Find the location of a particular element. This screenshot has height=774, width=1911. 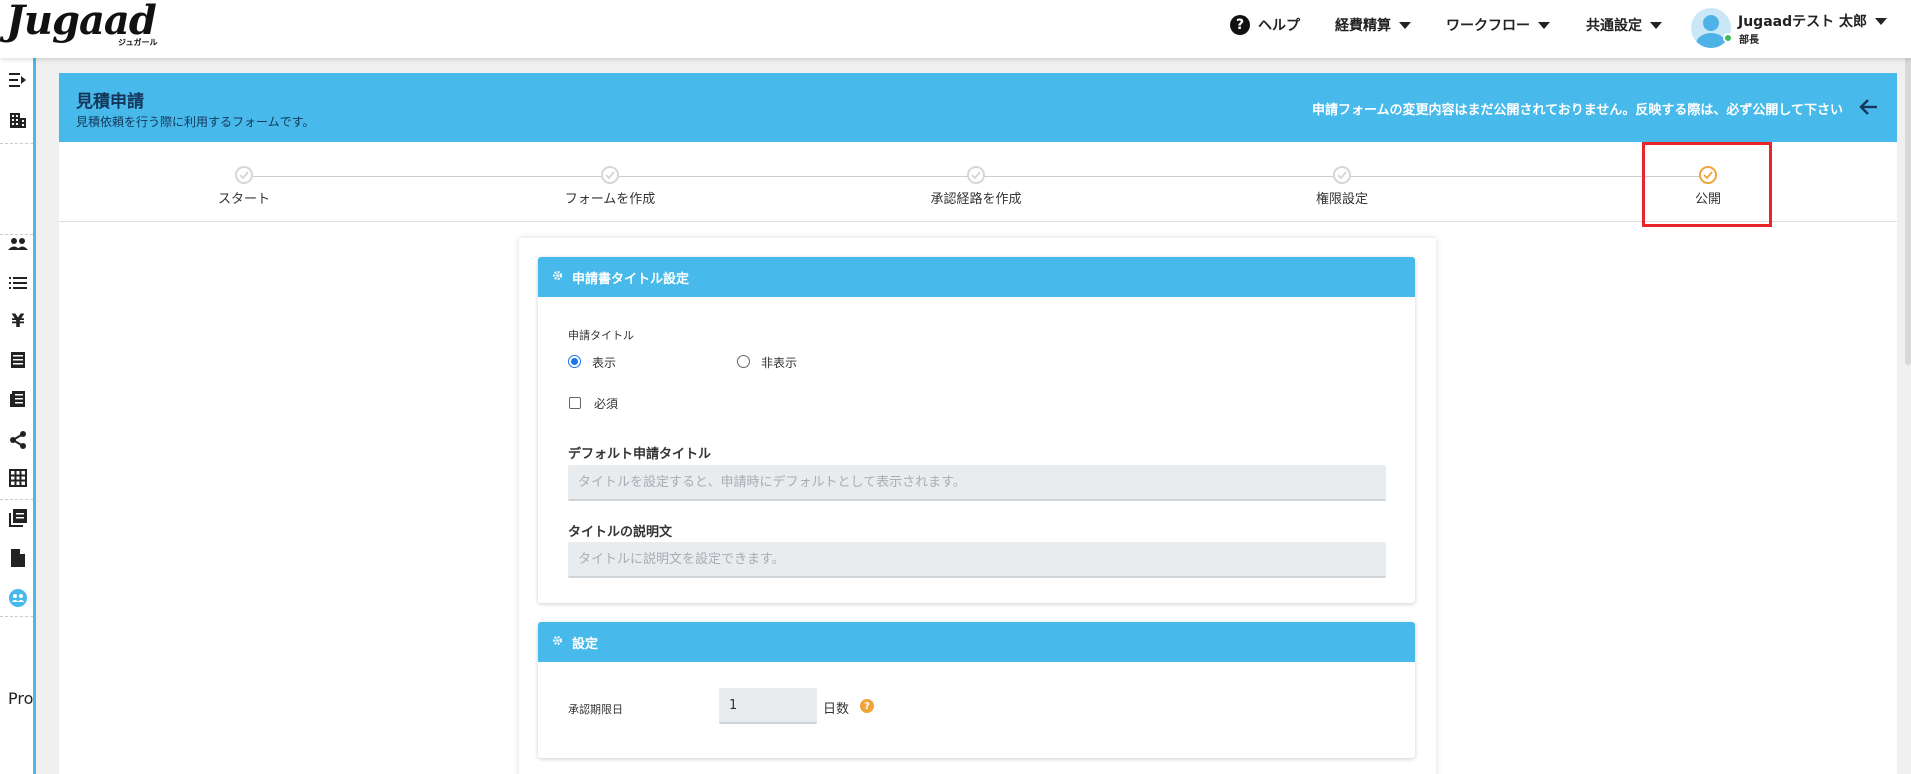

yen-icon: ¥ is located at coordinates (18, 321).